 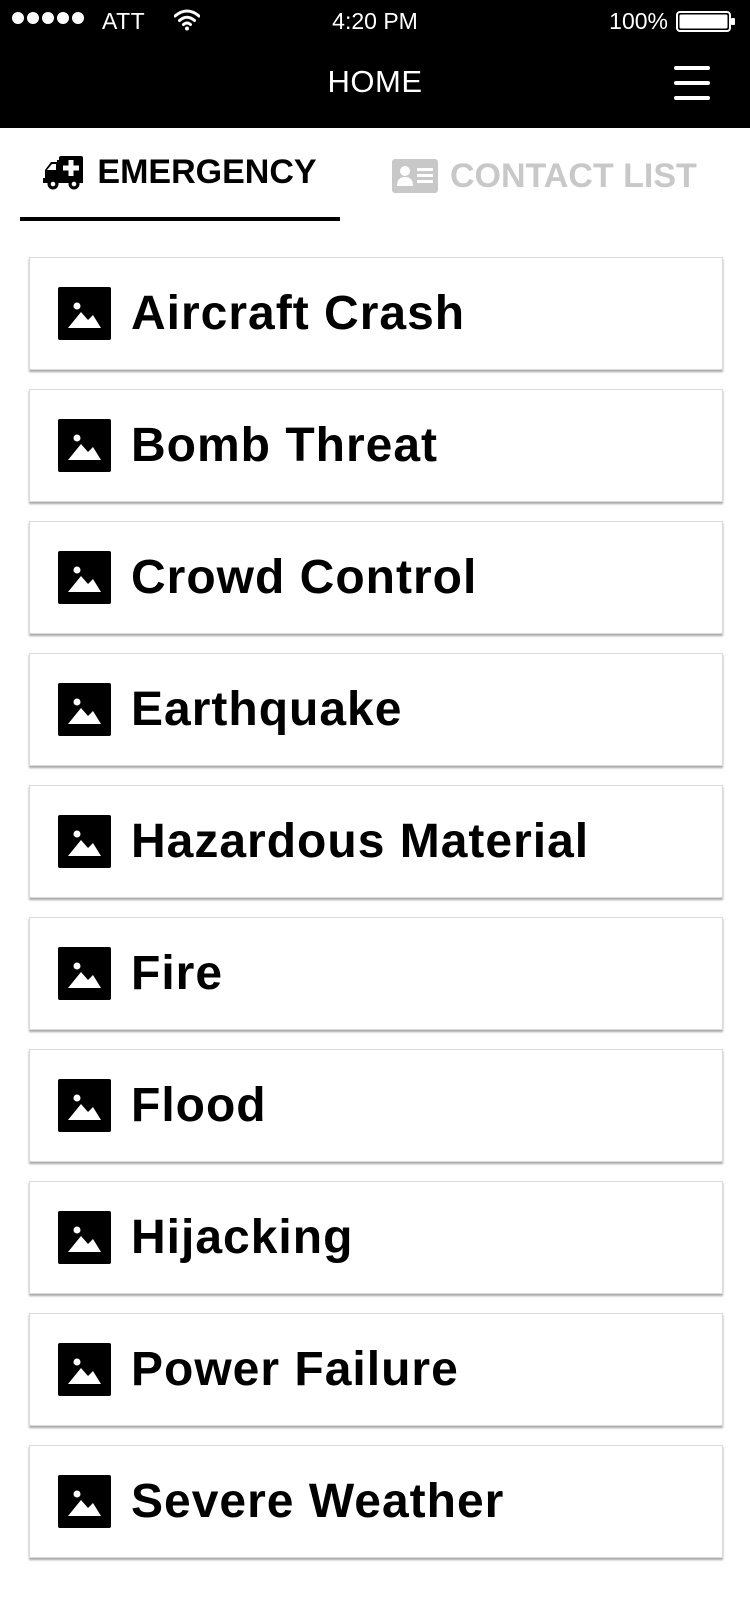 What do you see at coordinates (63, 172) in the screenshot?
I see `ambulance-icon` at bounding box center [63, 172].